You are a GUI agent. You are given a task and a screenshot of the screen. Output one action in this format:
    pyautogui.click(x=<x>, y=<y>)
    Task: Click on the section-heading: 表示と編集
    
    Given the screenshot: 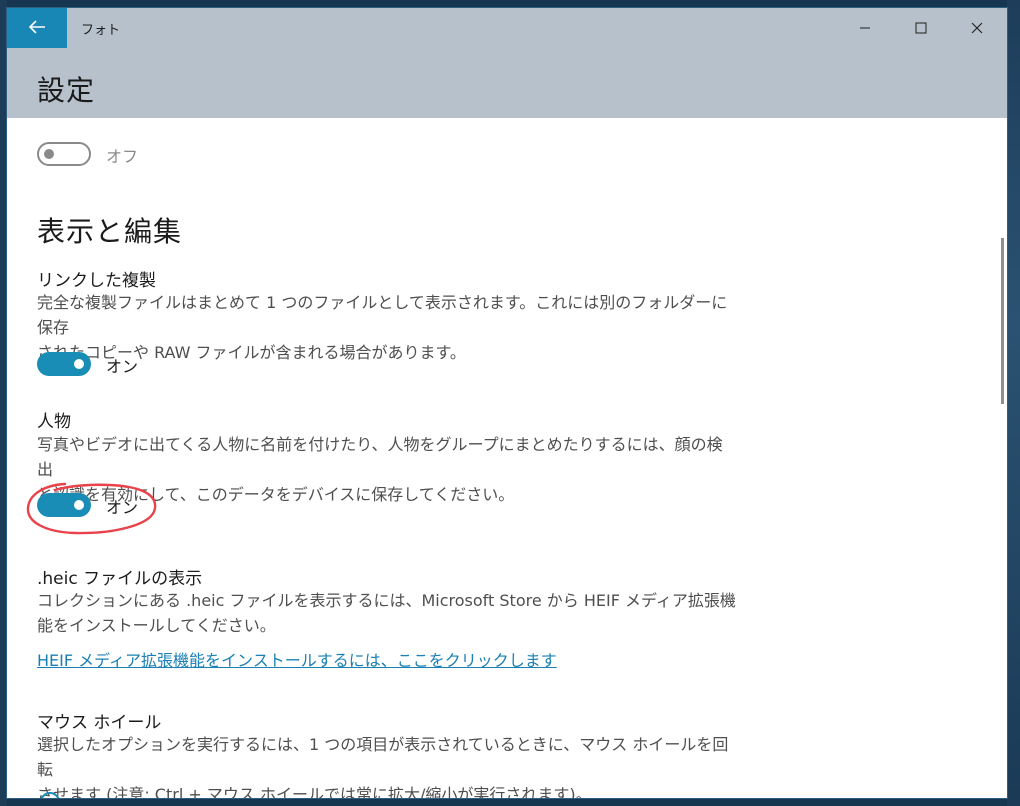 What is the action you would take?
    pyautogui.click(x=110, y=231)
    